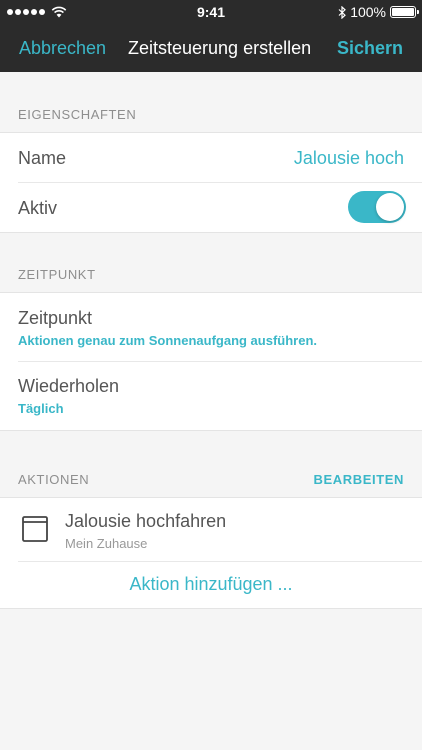 This screenshot has height=750, width=422. What do you see at coordinates (358, 479) in the screenshot?
I see `edit-button: BEARBEITEN` at bounding box center [358, 479].